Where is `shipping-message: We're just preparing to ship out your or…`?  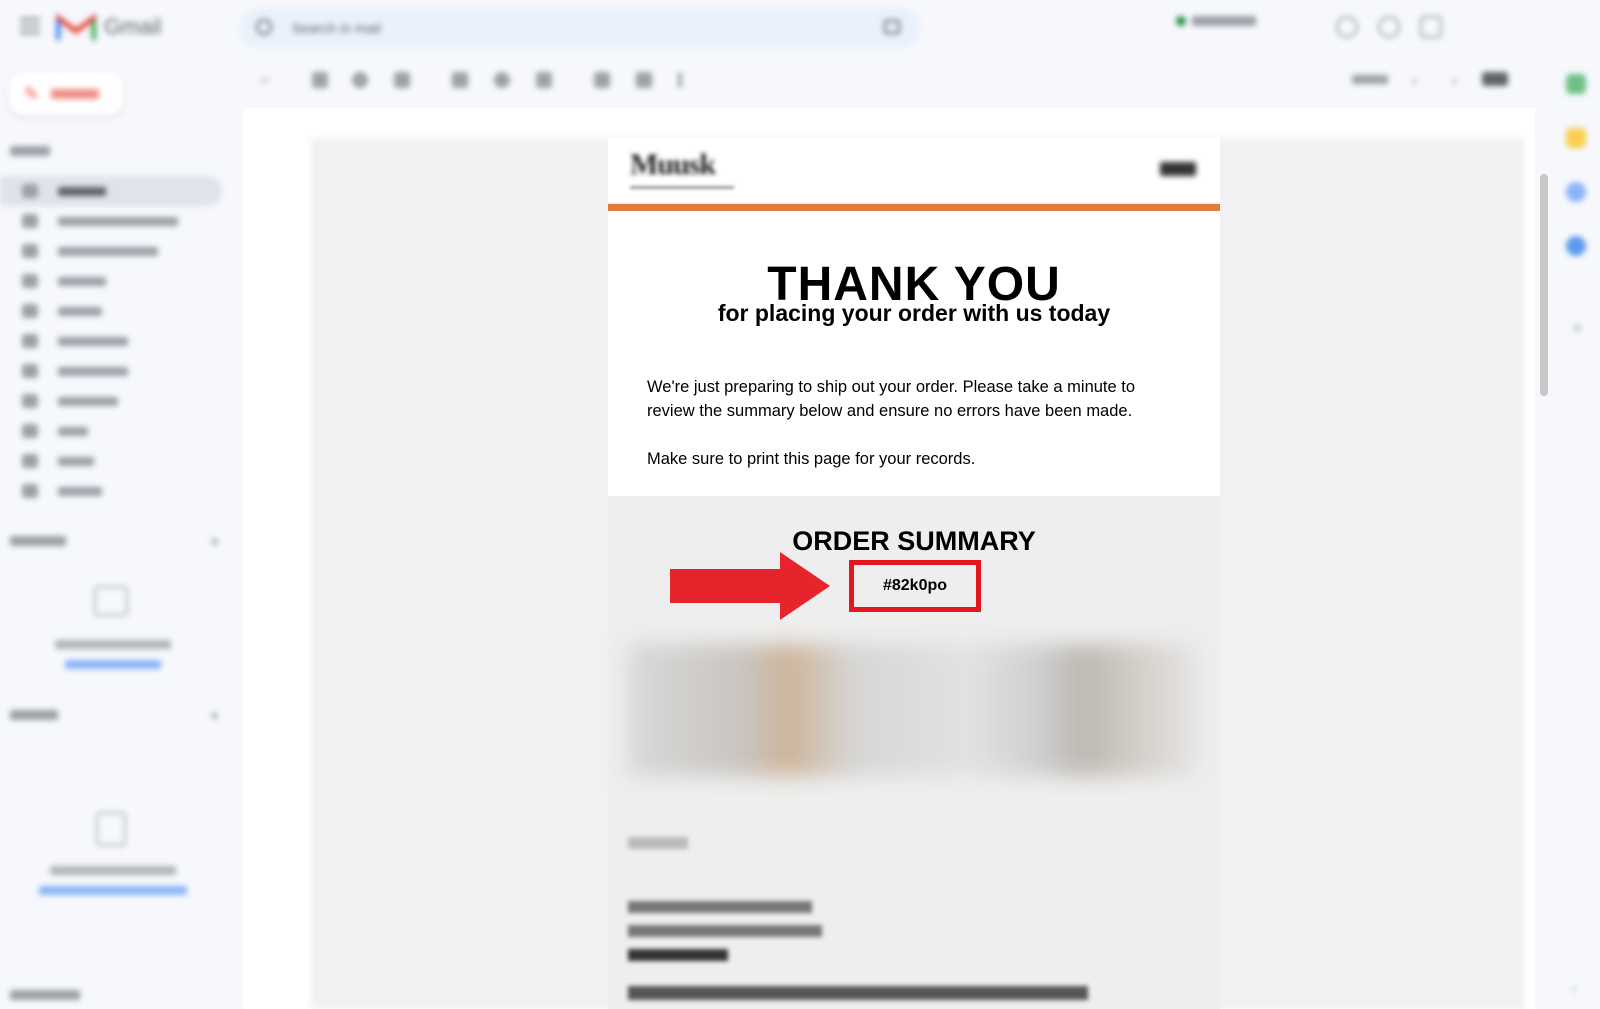
shipping-message: We're just preparing to ship out your or… is located at coordinates (891, 399).